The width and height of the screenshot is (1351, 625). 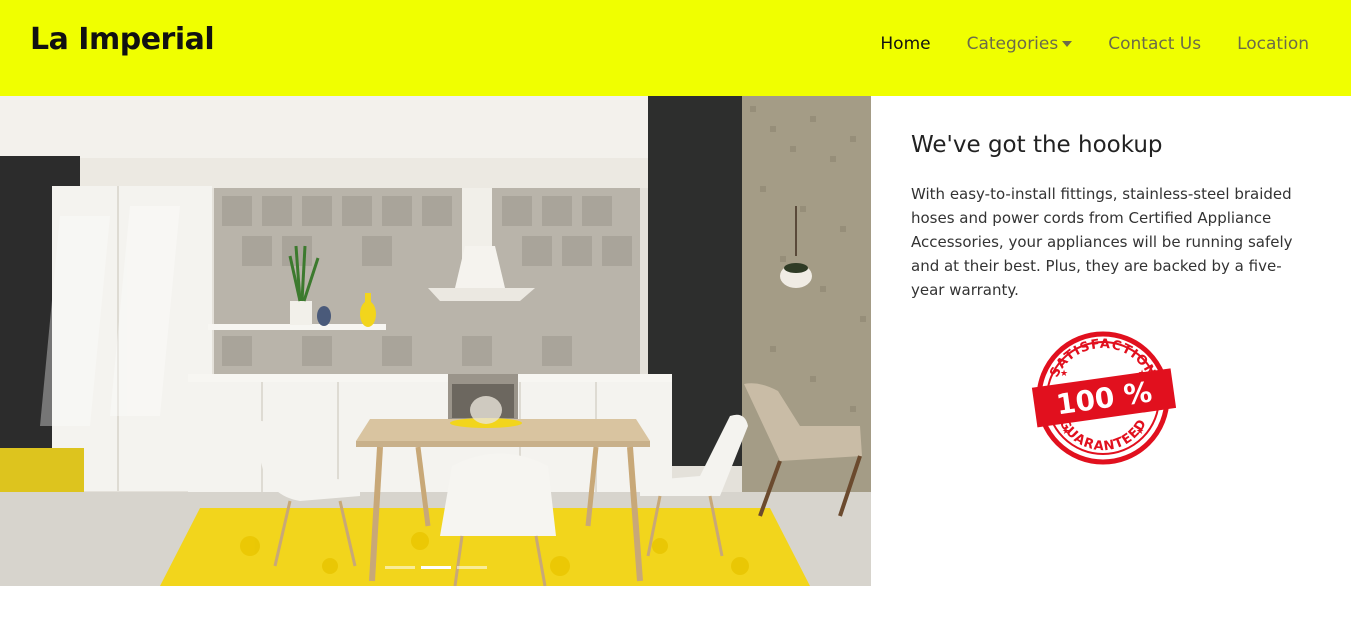 I want to click on nav-categories: Categories, so click(x=1020, y=44).